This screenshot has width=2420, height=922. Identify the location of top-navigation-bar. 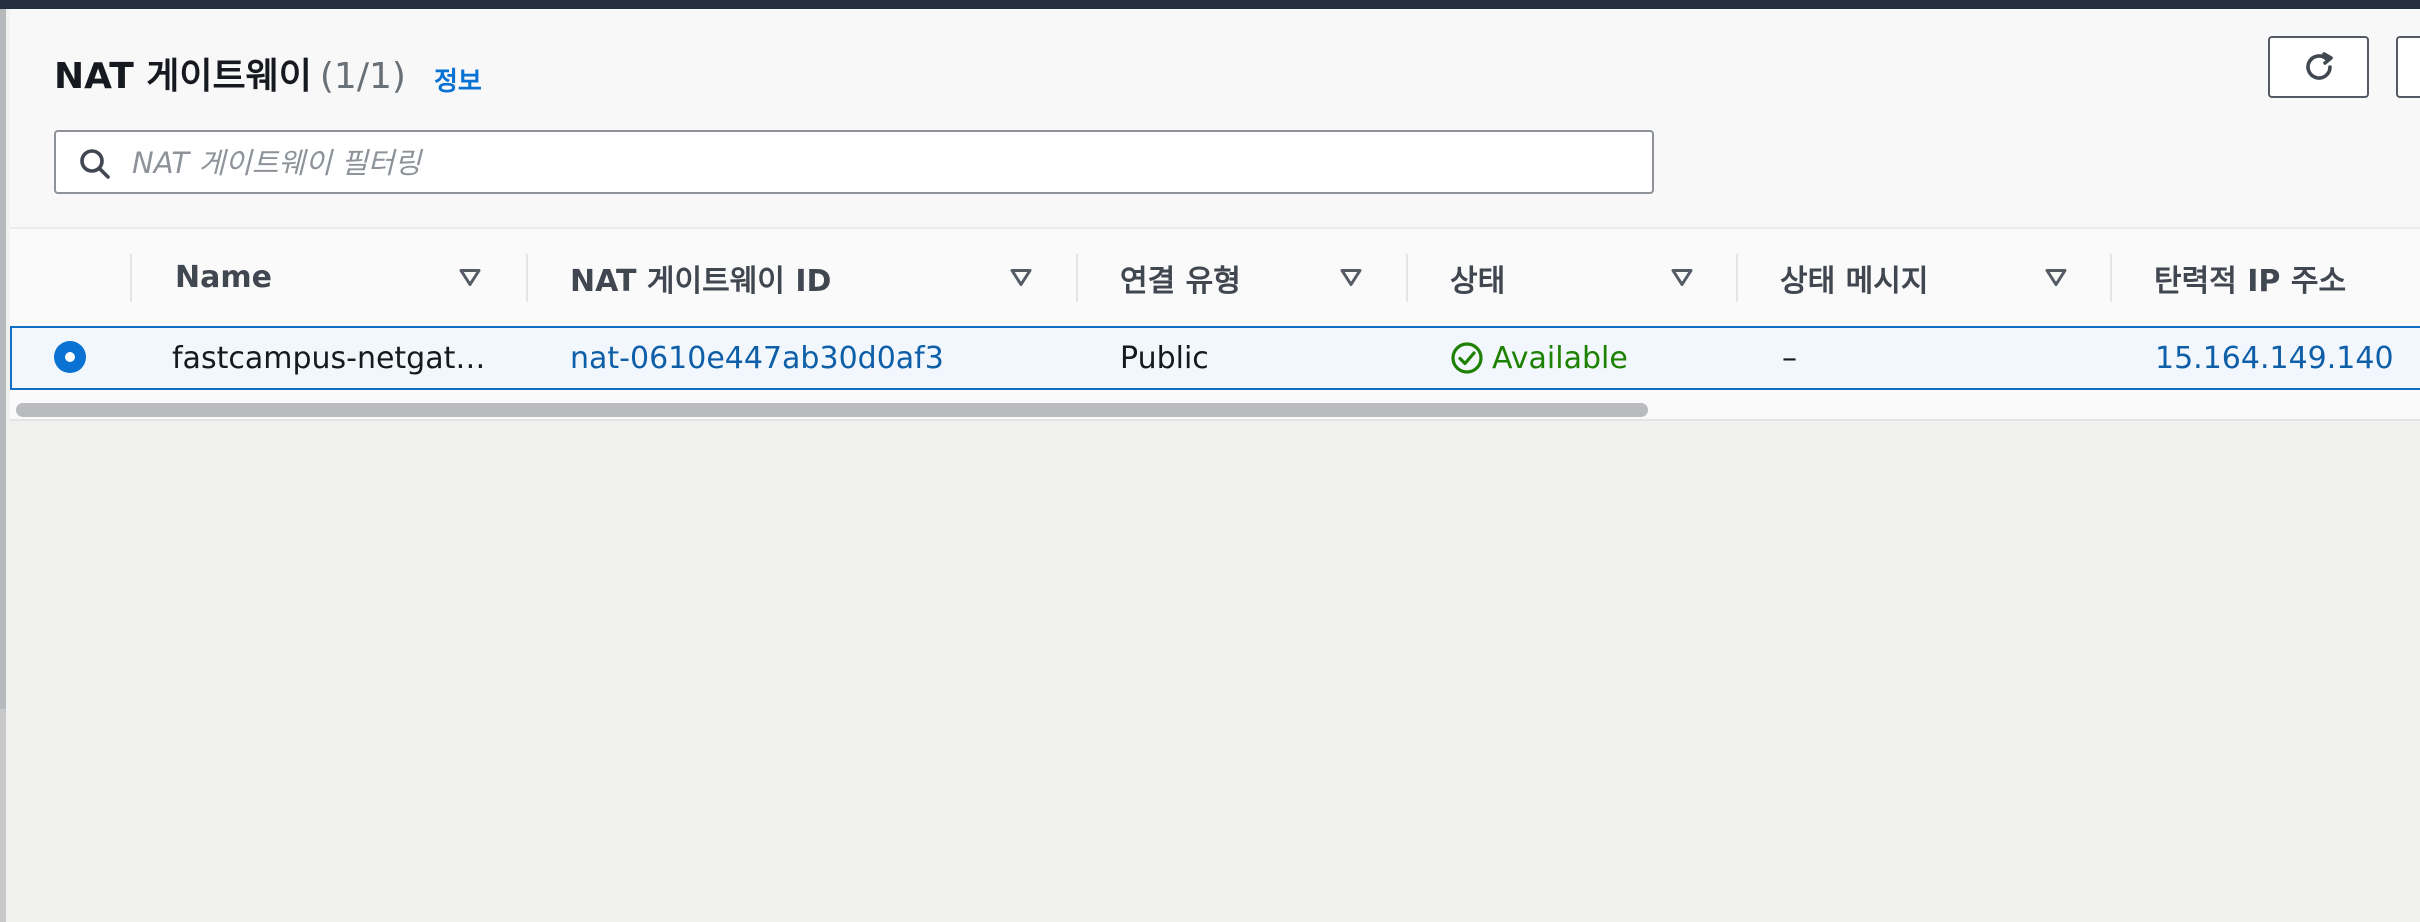
(1210, 4).